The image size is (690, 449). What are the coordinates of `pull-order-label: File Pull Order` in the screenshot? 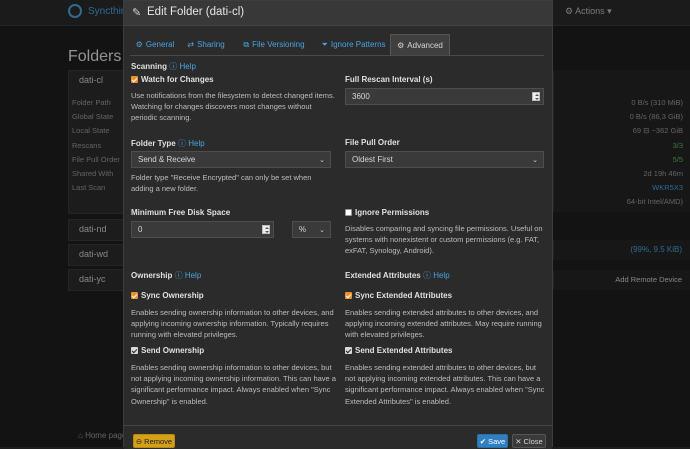 It's located at (372, 142).